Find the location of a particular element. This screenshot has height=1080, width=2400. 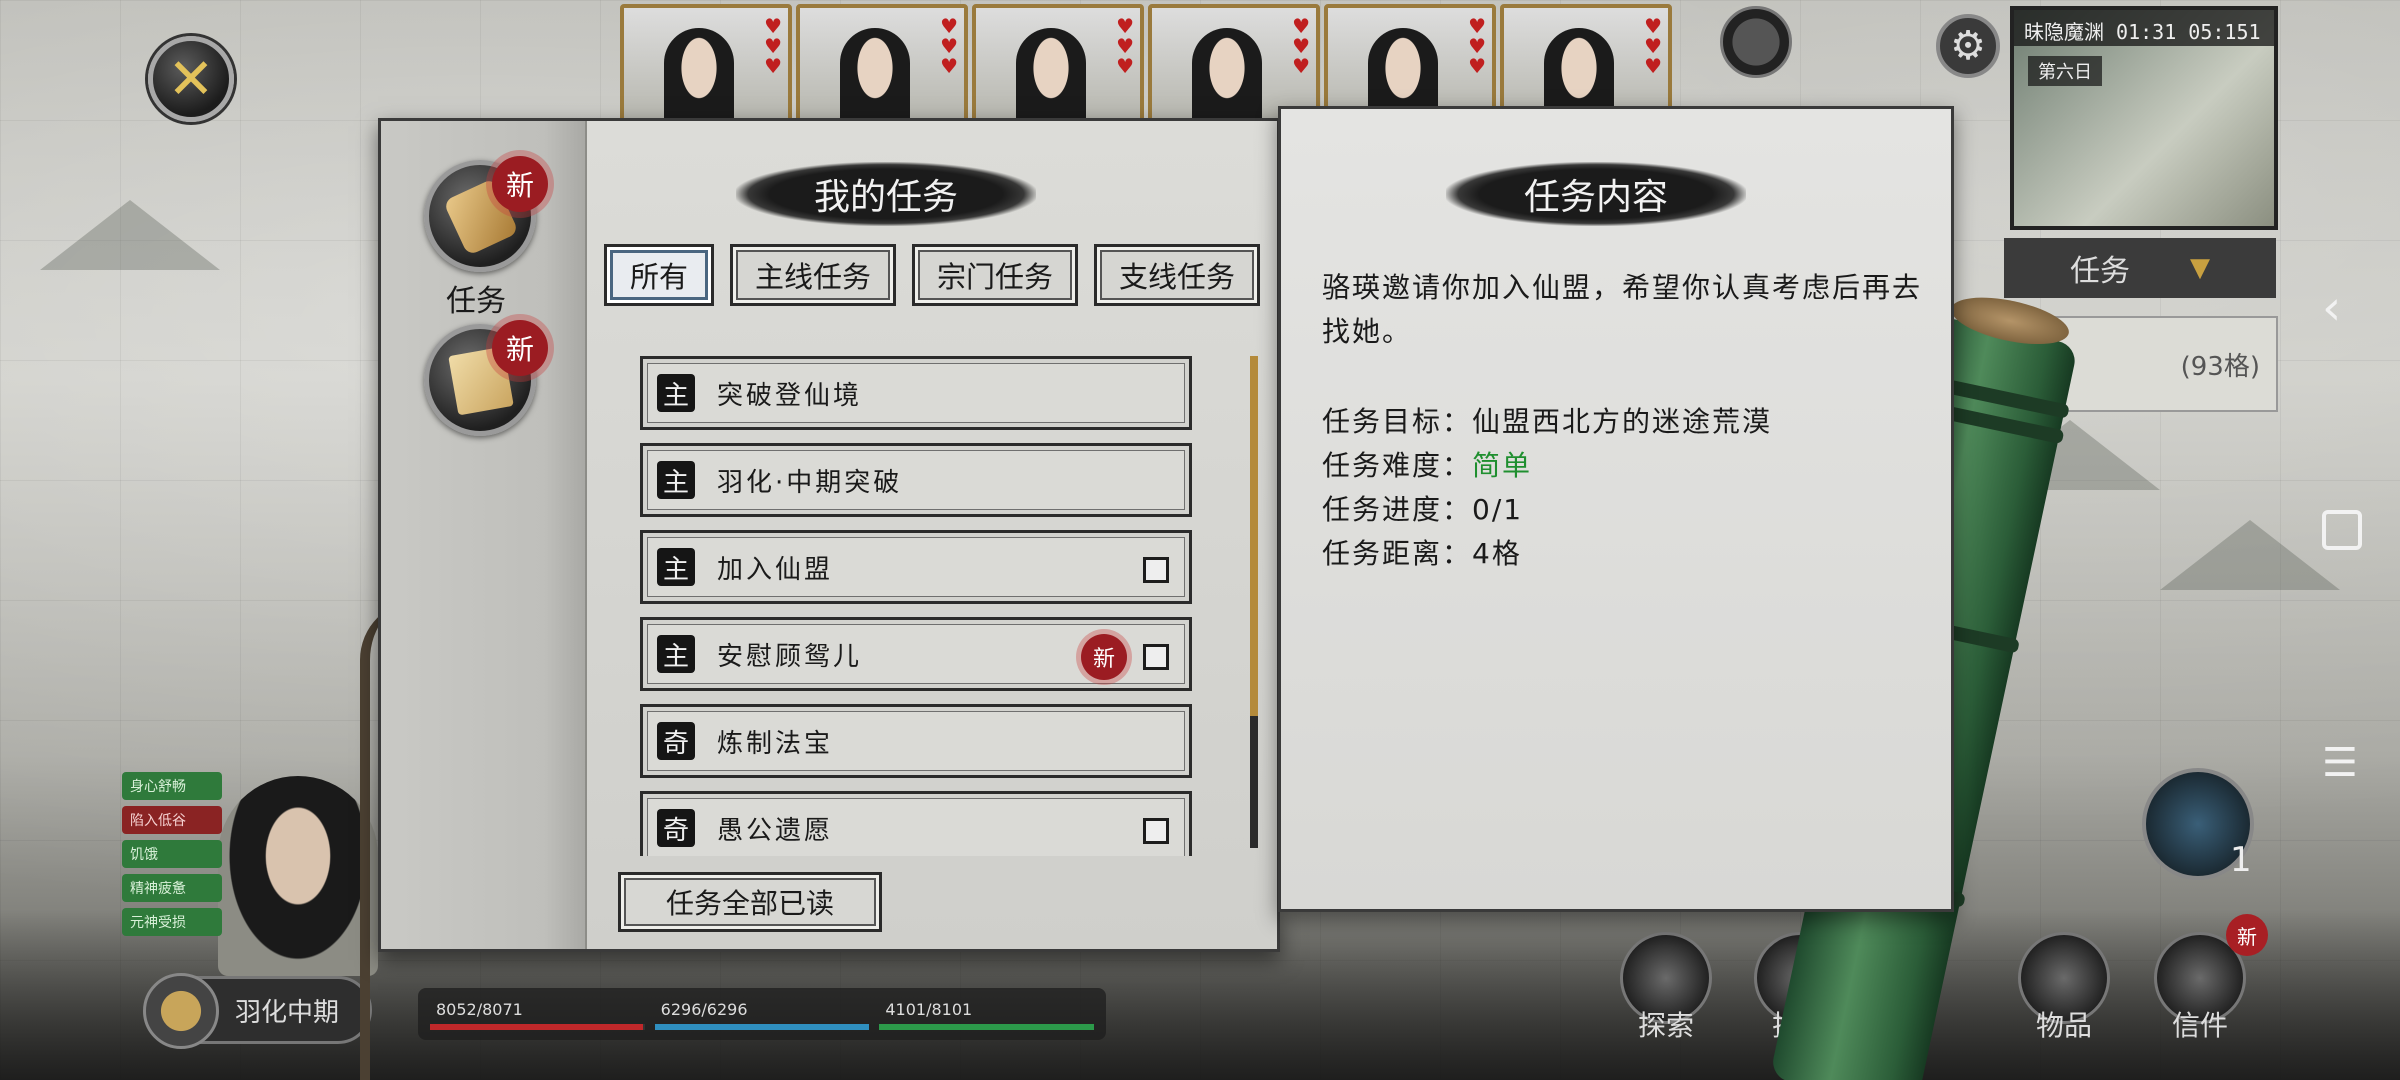

quest-distance-value: 4格 is located at coordinates (1497, 553).